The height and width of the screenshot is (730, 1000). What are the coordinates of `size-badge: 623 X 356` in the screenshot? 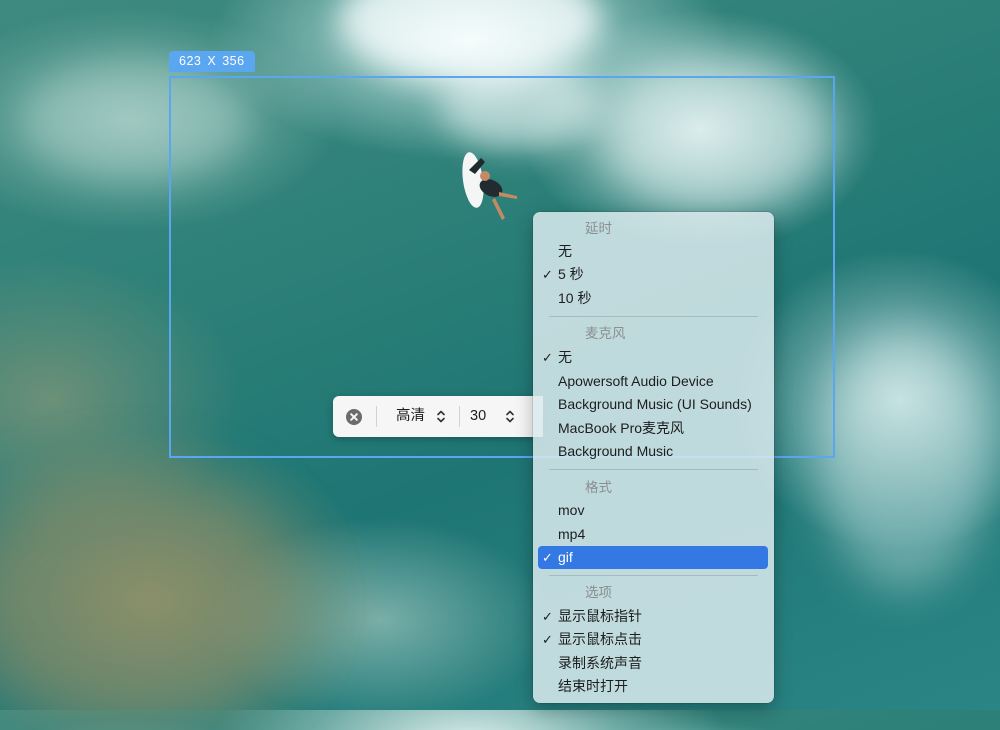 It's located at (212, 61).